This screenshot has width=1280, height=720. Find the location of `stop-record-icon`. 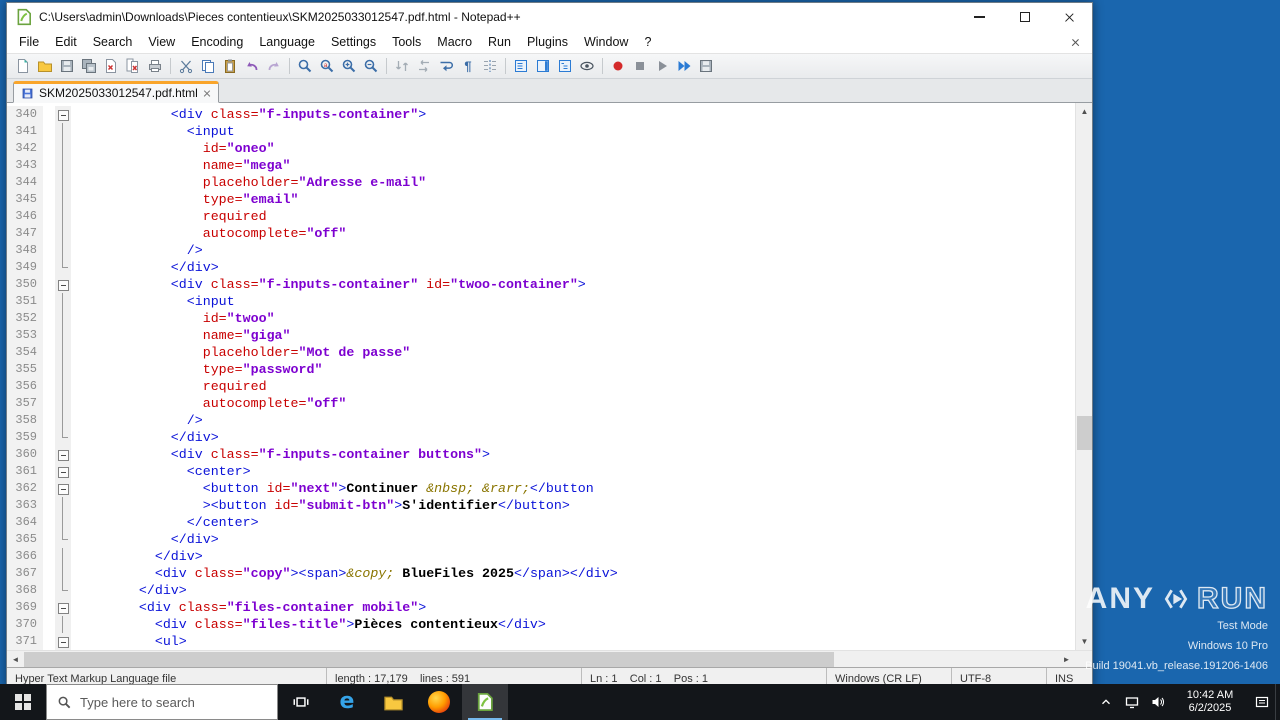

stop-record-icon is located at coordinates (640, 66).